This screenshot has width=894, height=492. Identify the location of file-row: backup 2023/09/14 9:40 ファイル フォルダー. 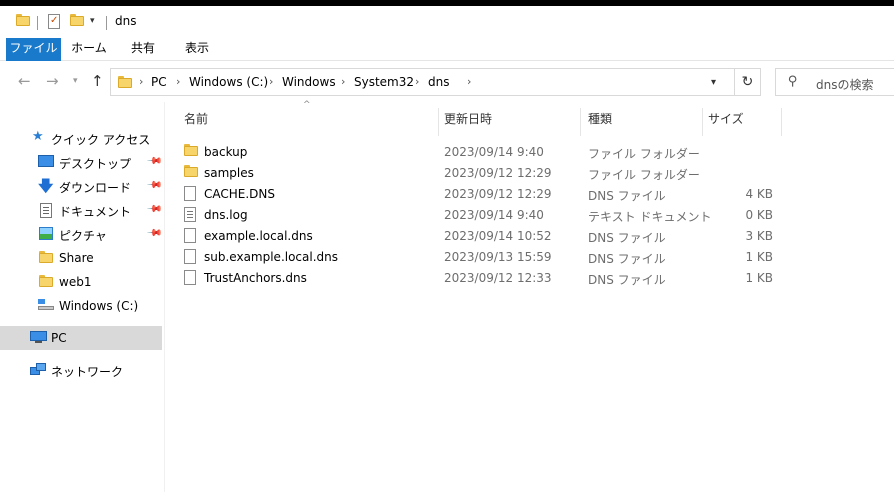
(478, 151).